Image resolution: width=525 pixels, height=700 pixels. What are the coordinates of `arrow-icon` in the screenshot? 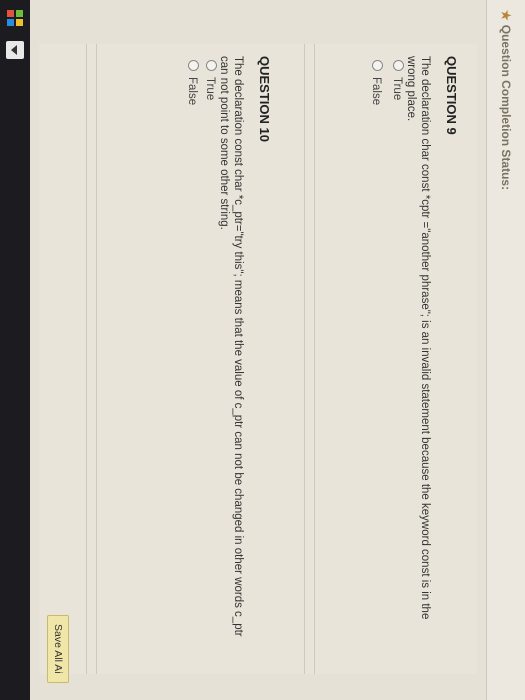 It's located at (15, 50).